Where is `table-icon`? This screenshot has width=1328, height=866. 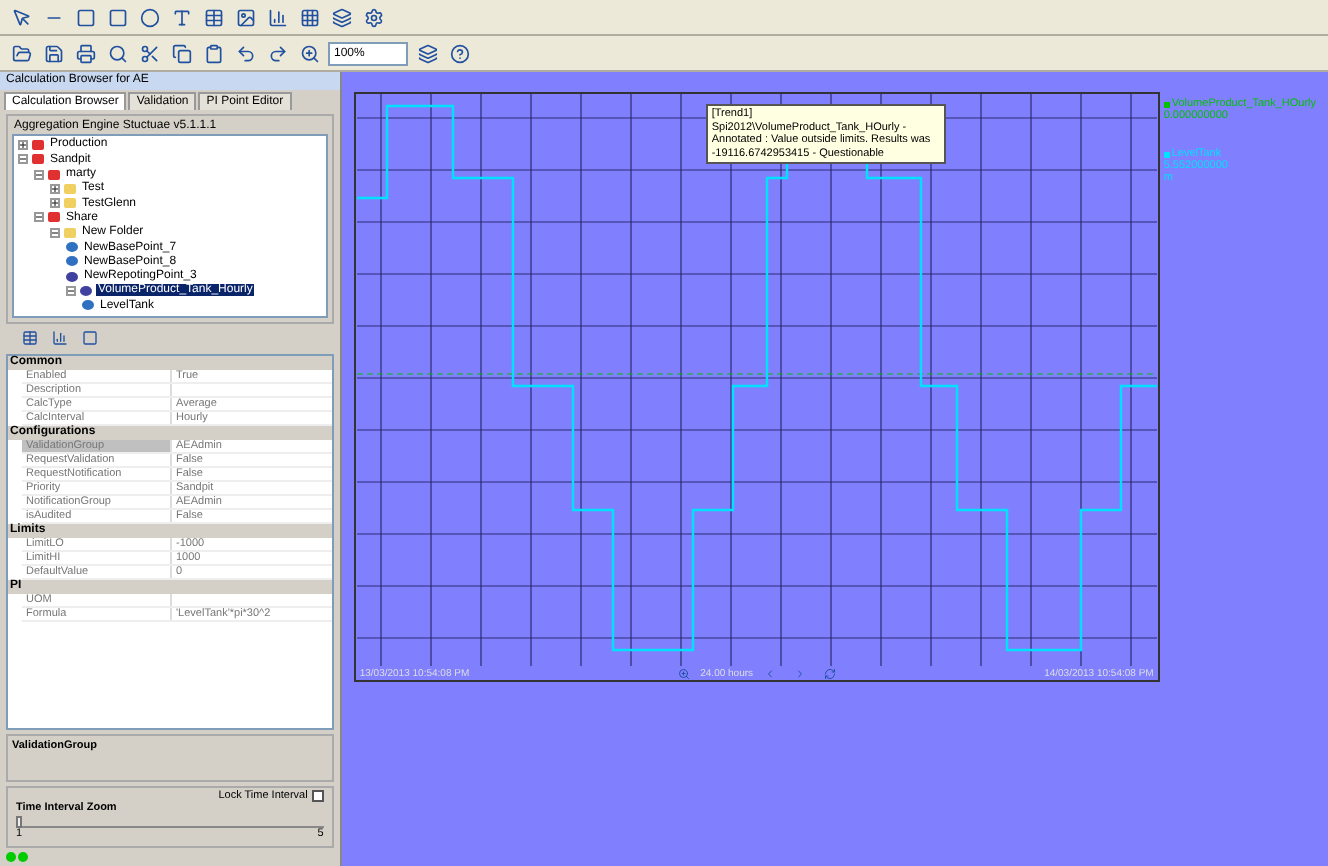 table-icon is located at coordinates (213, 17).